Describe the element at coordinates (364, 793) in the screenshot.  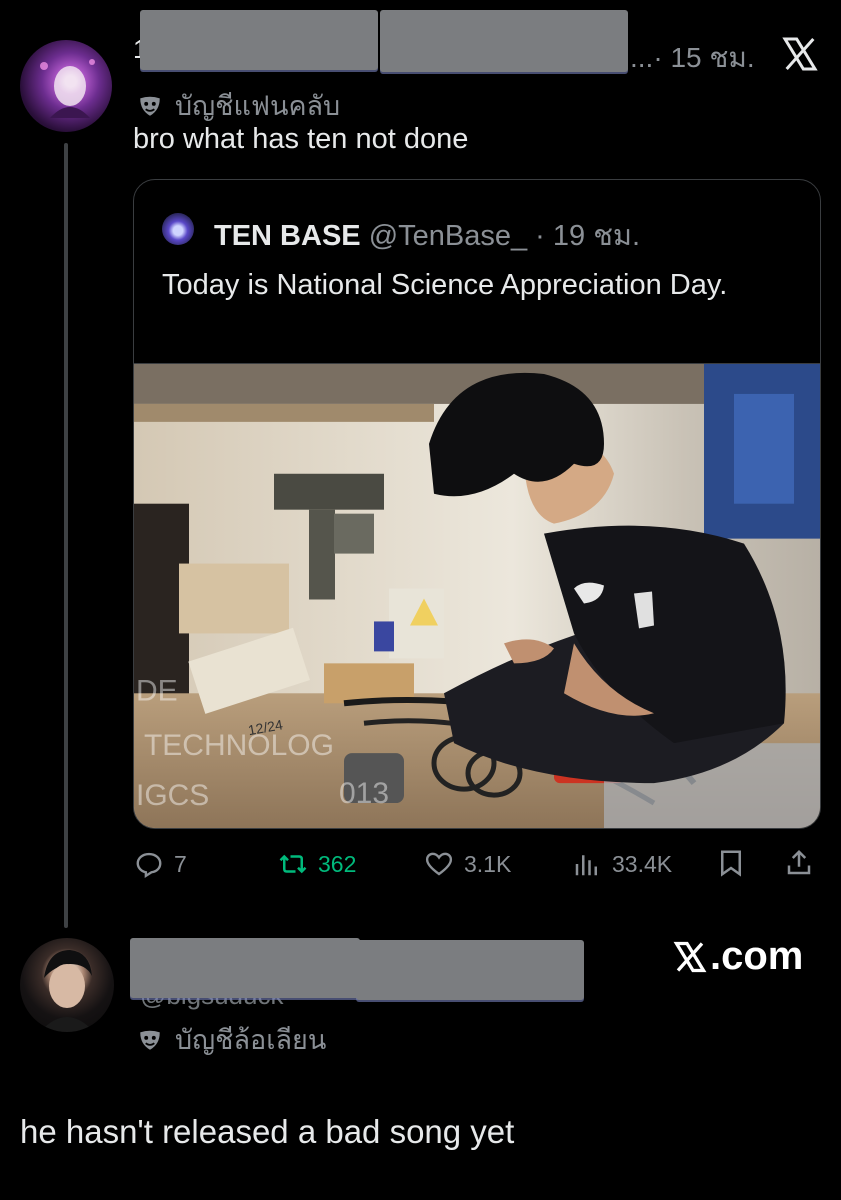
I see `photo-overlay-text: 013` at that location.